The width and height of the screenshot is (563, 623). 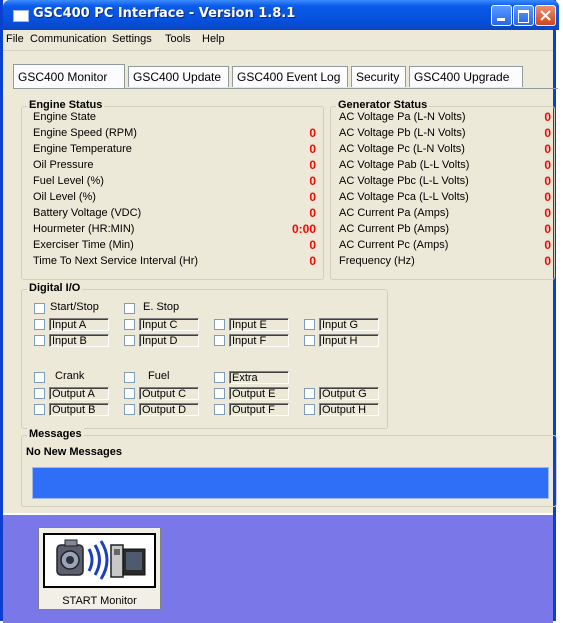 I want to click on engine-row-label: Time To Next Service Interval (Hr), so click(x=116, y=261).